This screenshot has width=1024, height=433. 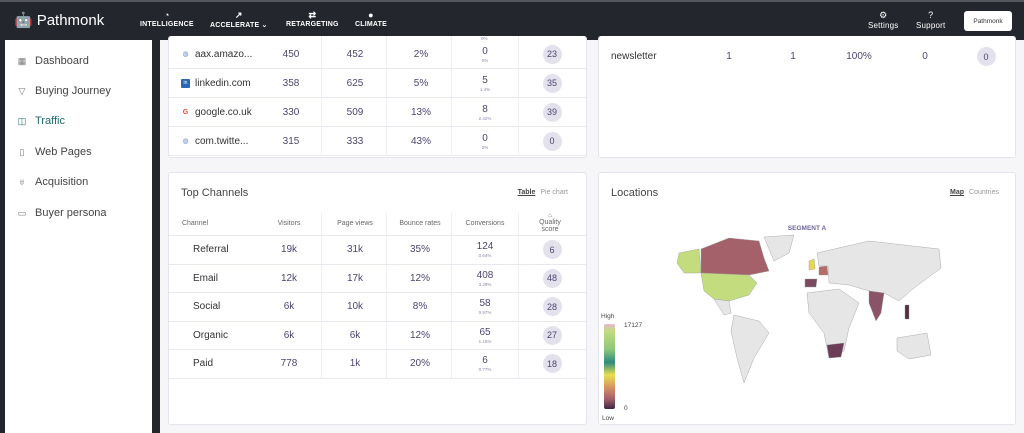 What do you see at coordinates (552, 83) in the screenshot?
I see `quality-score-badge: 35` at bounding box center [552, 83].